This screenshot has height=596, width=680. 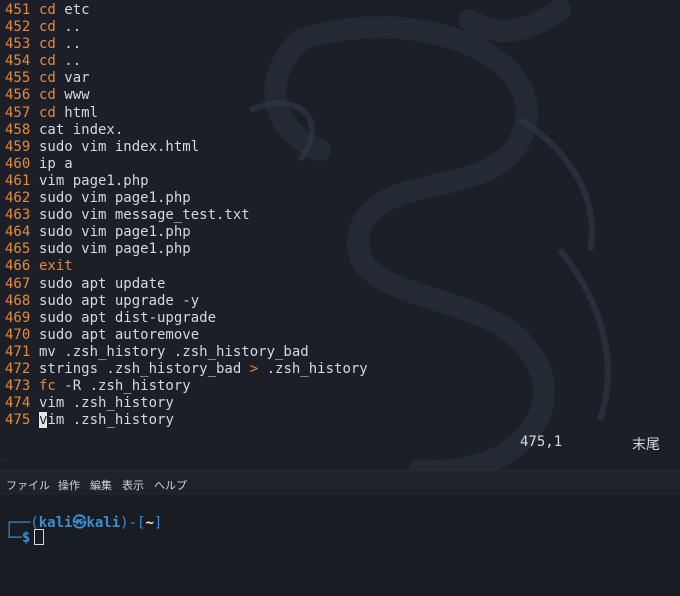 What do you see at coordinates (186, 61) in the screenshot?
I see `vim-line: 454 cd ..` at bounding box center [186, 61].